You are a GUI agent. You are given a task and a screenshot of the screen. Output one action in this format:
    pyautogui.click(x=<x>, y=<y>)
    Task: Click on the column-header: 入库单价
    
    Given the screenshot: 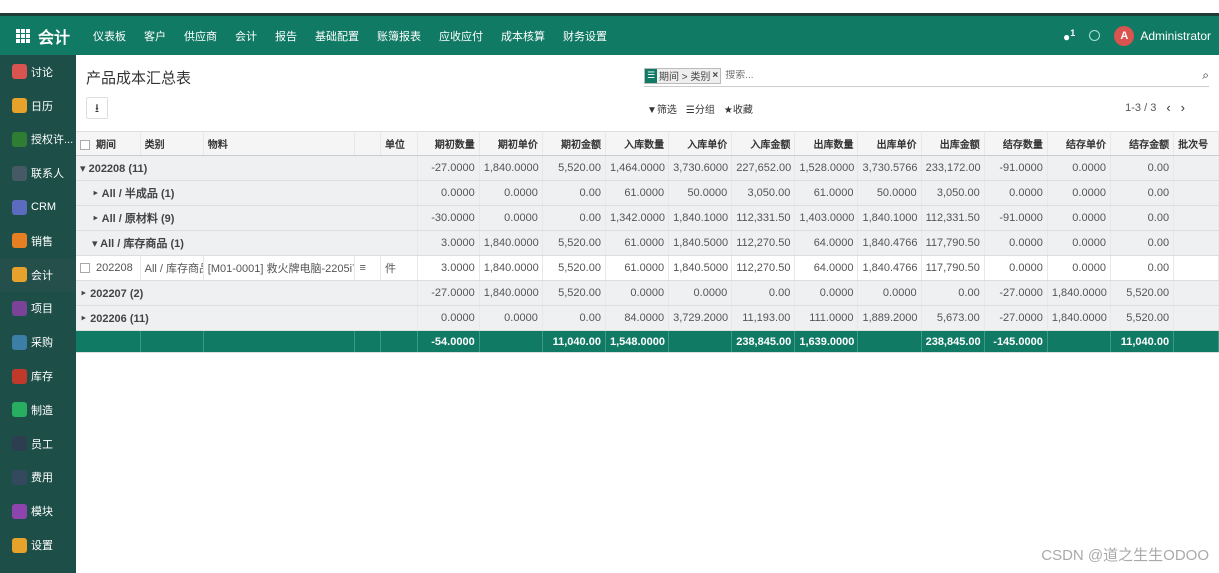 What is the action you would take?
    pyautogui.click(x=700, y=143)
    